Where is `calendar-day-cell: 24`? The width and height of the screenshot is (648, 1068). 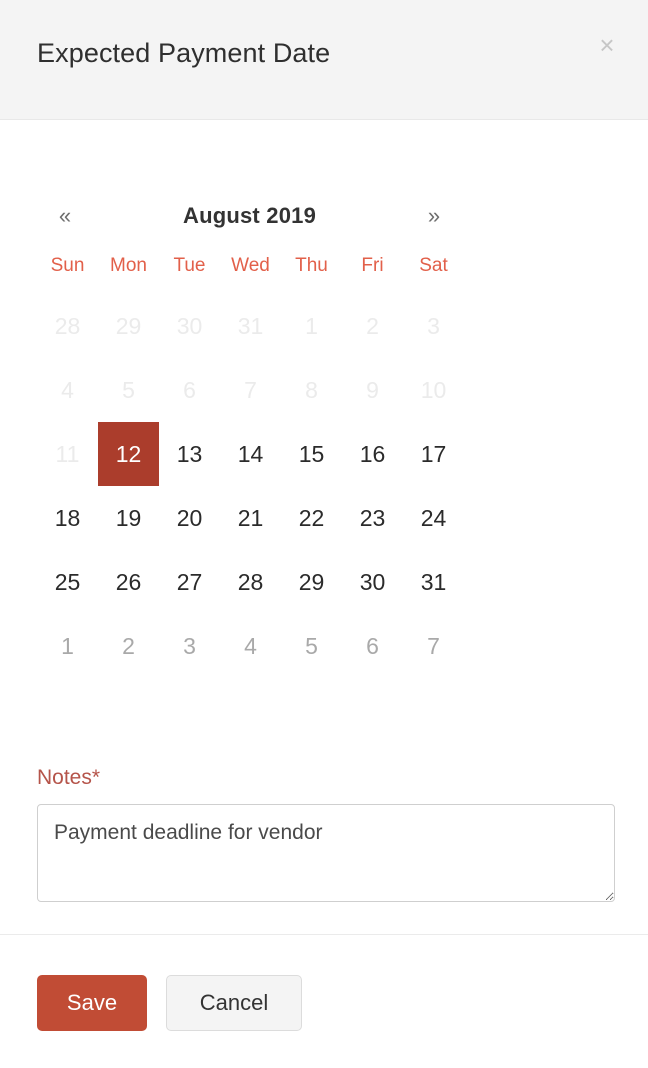 calendar-day-cell: 24 is located at coordinates (433, 518).